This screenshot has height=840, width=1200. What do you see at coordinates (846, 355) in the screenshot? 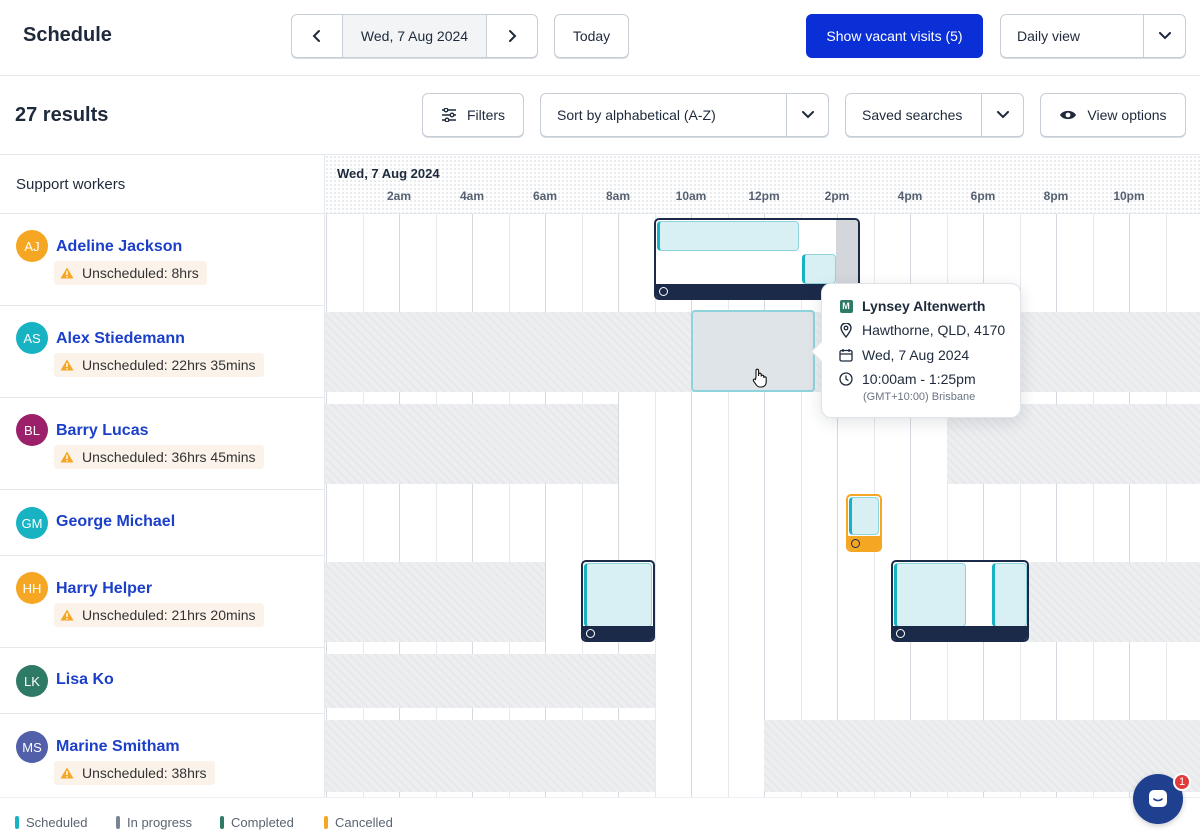
I see `calendar-icon` at bounding box center [846, 355].